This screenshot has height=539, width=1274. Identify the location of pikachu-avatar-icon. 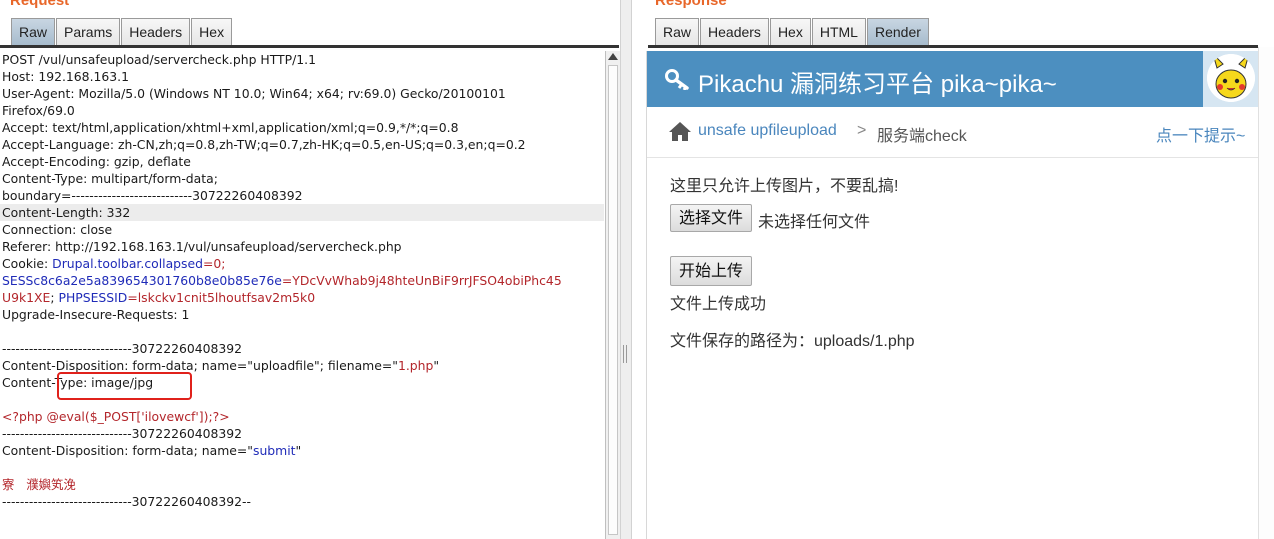
(1231, 78).